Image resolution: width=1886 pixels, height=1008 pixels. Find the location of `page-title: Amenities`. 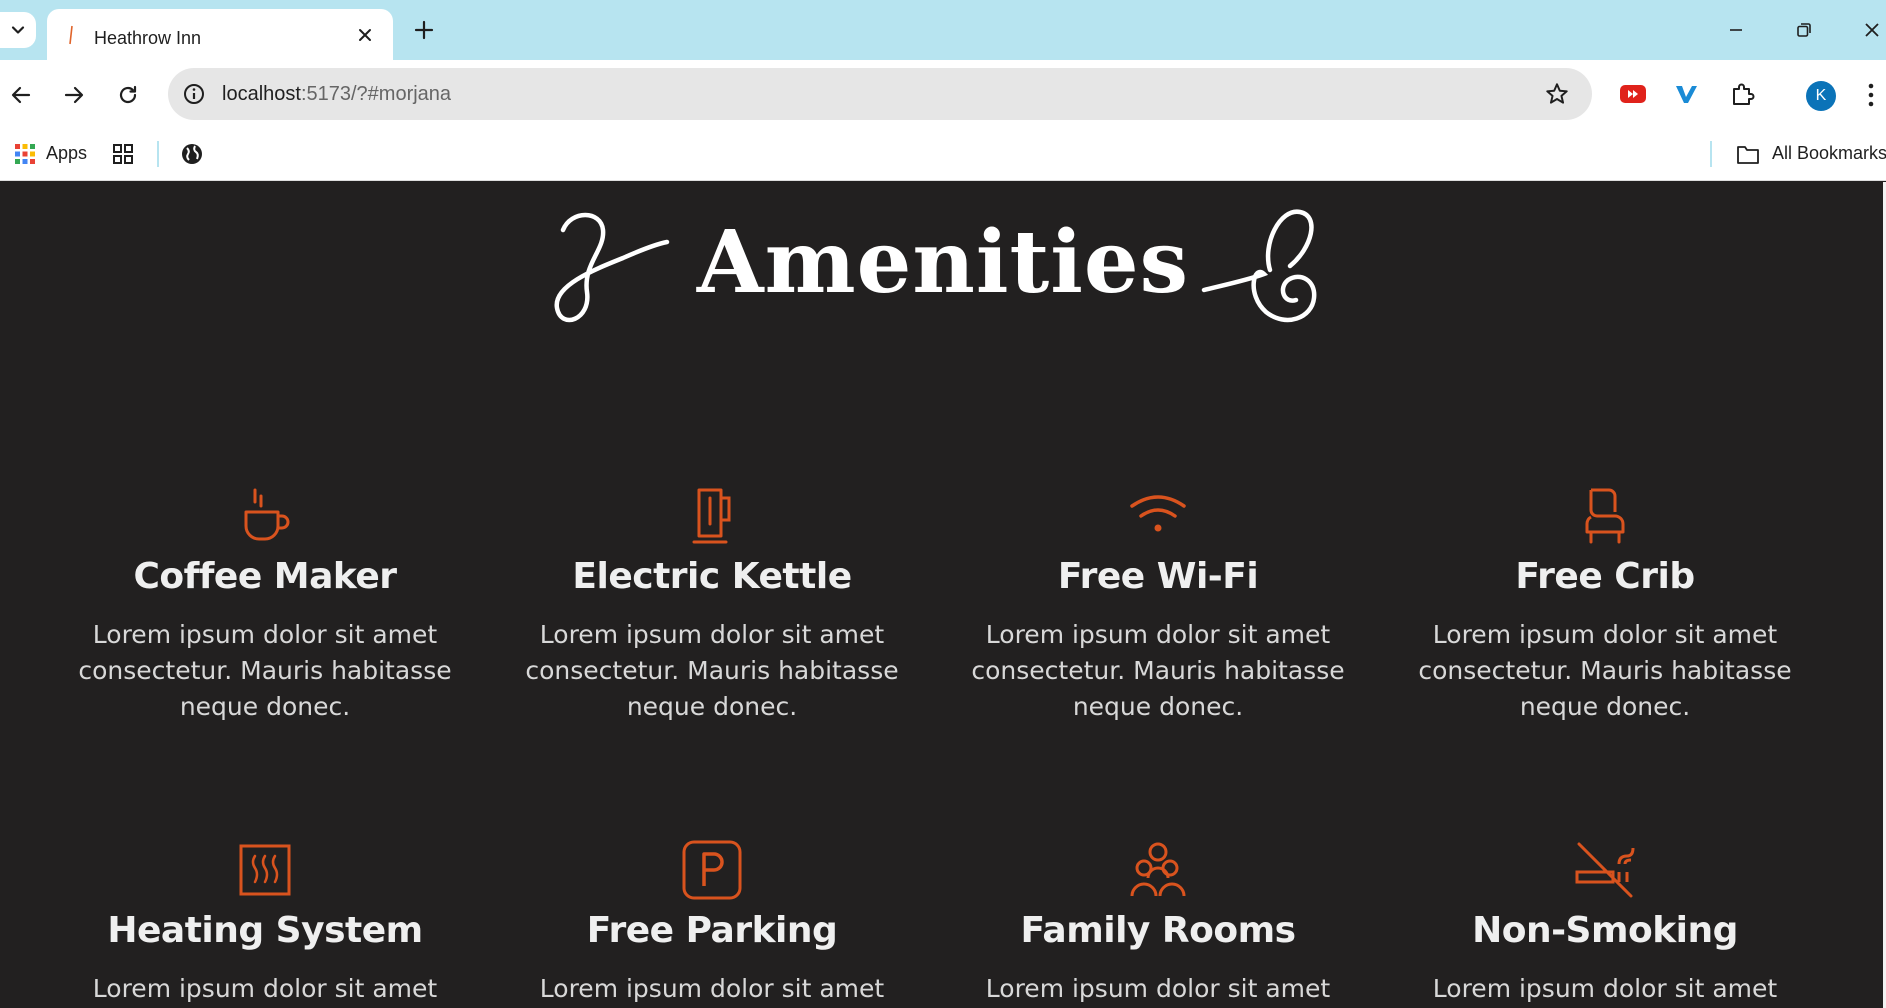

page-title: Amenities is located at coordinates (943, 262).